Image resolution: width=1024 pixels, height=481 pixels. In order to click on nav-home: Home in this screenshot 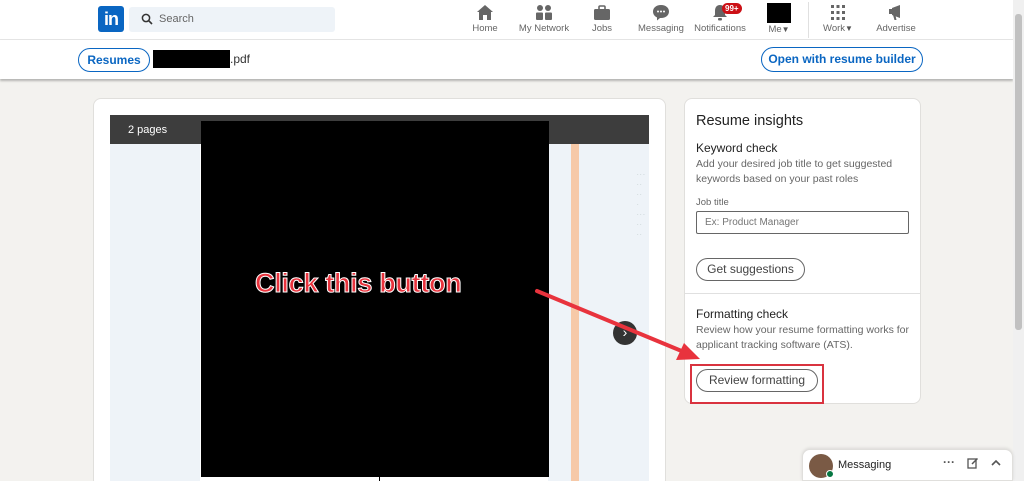, I will do `click(485, 19)`.